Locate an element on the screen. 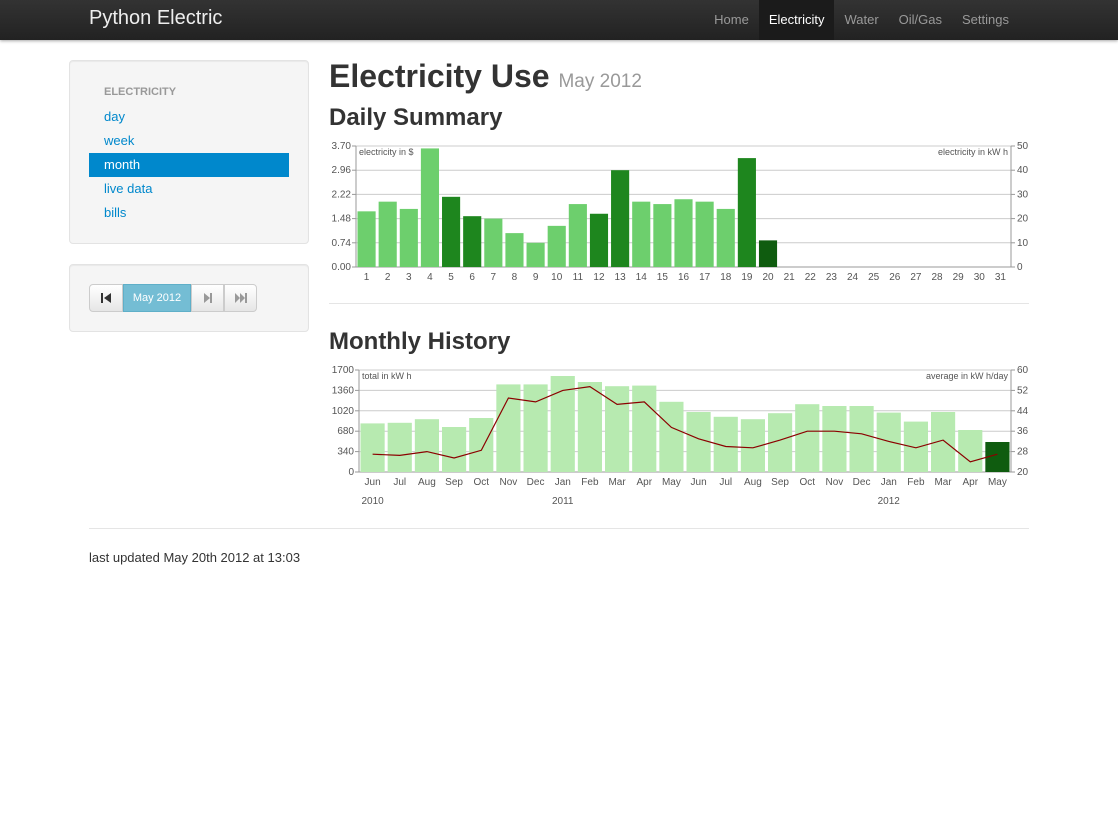 Image resolution: width=1118 pixels, height=822 pixels. x-axis-tick-label: Feb is located at coordinates (916, 482).